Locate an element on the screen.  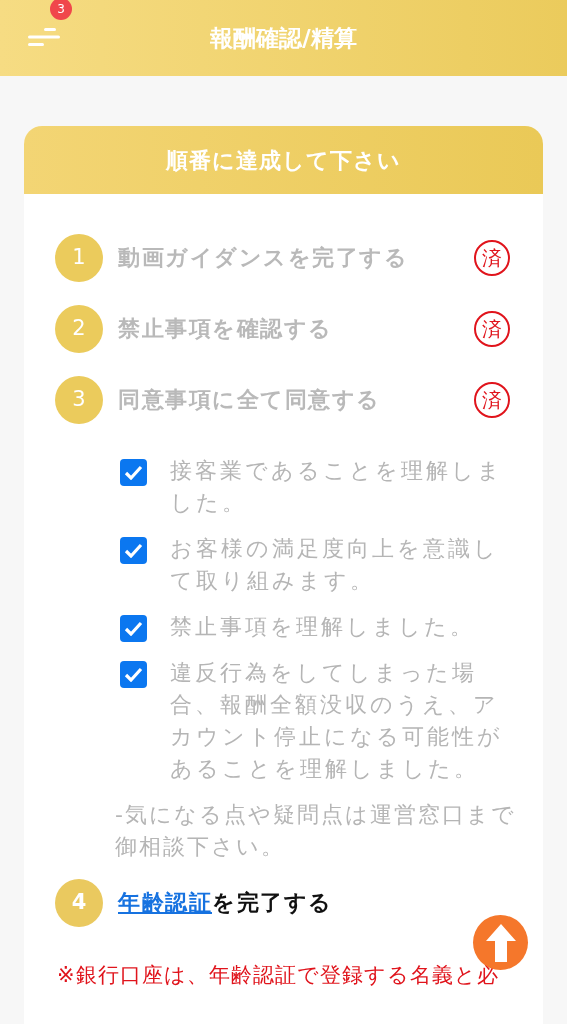
warning-text: ※銀行口座は、年齢認証で登録する名義と必 is located at coordinates (278, 975).